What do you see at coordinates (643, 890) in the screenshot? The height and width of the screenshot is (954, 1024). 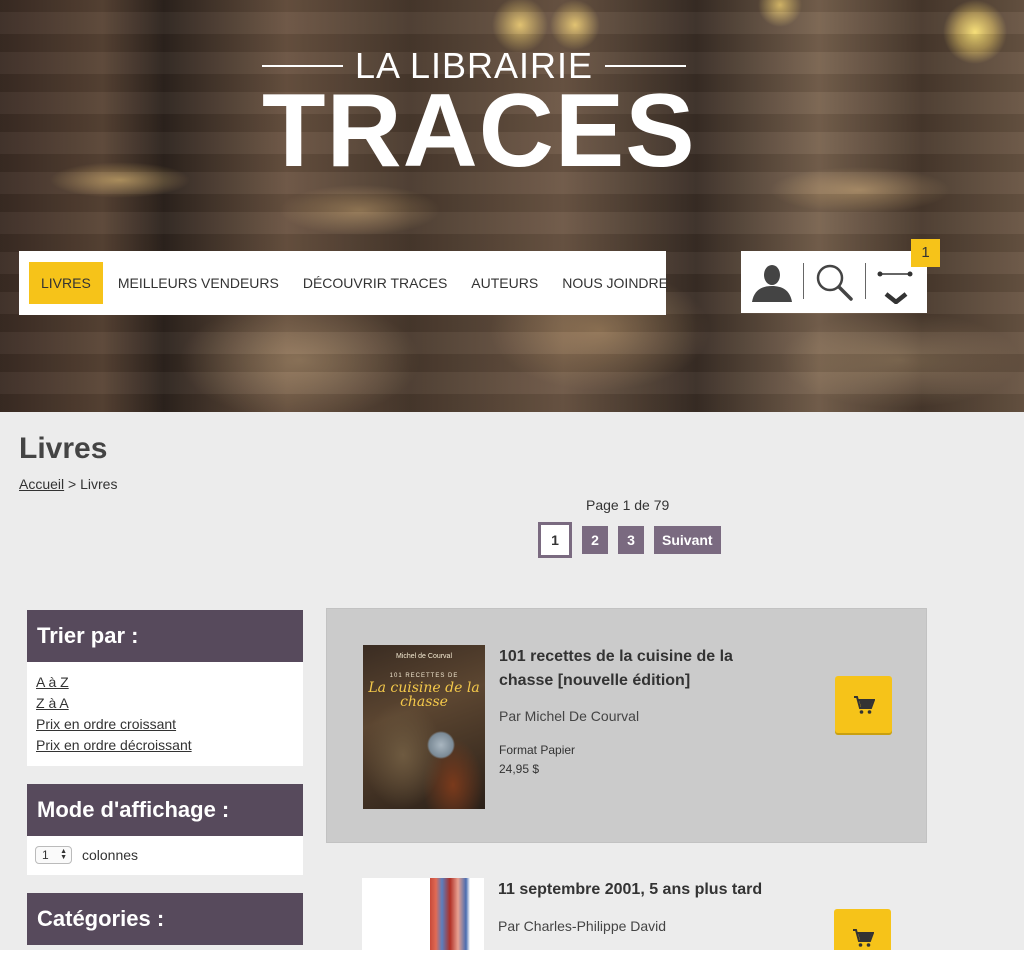 I see `book-title: 11 septembre 2001, 5 ans plus tard` at bounding box center [643, 890].